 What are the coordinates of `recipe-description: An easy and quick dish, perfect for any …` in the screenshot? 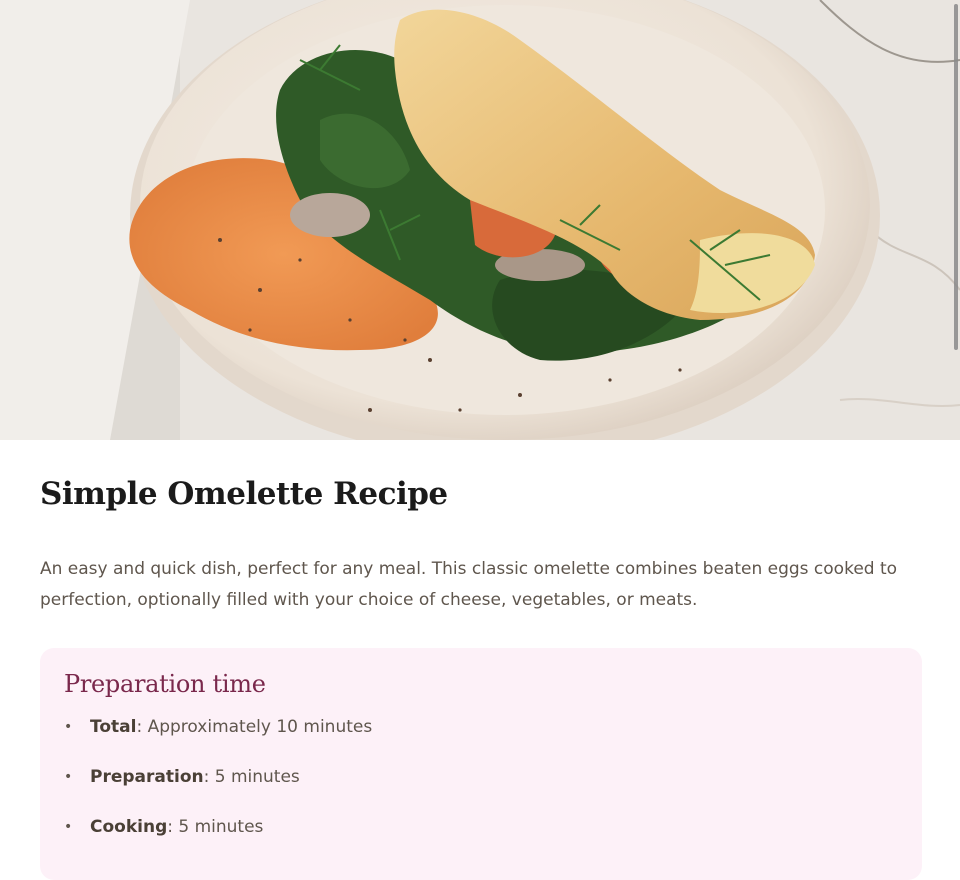 It's located at (469, 584).